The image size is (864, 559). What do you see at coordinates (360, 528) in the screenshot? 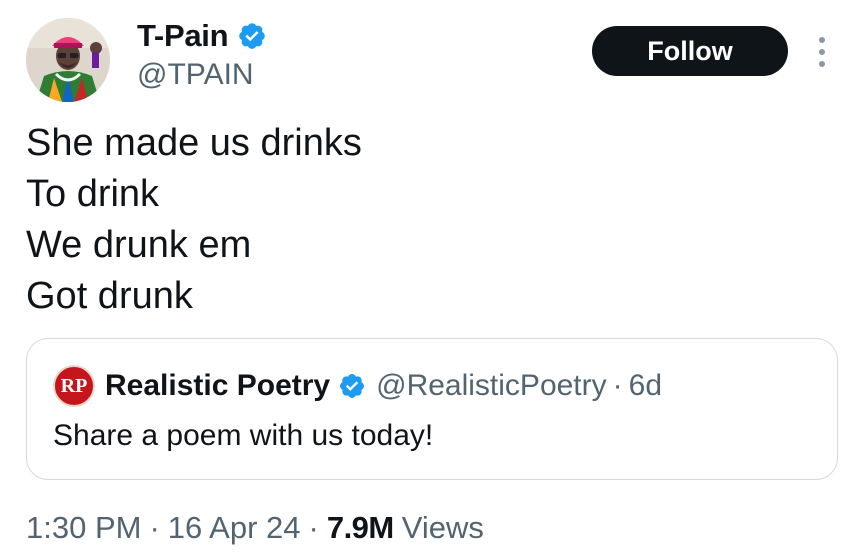
I see `views-count: 7.9M` at bounding box center [360, 528].